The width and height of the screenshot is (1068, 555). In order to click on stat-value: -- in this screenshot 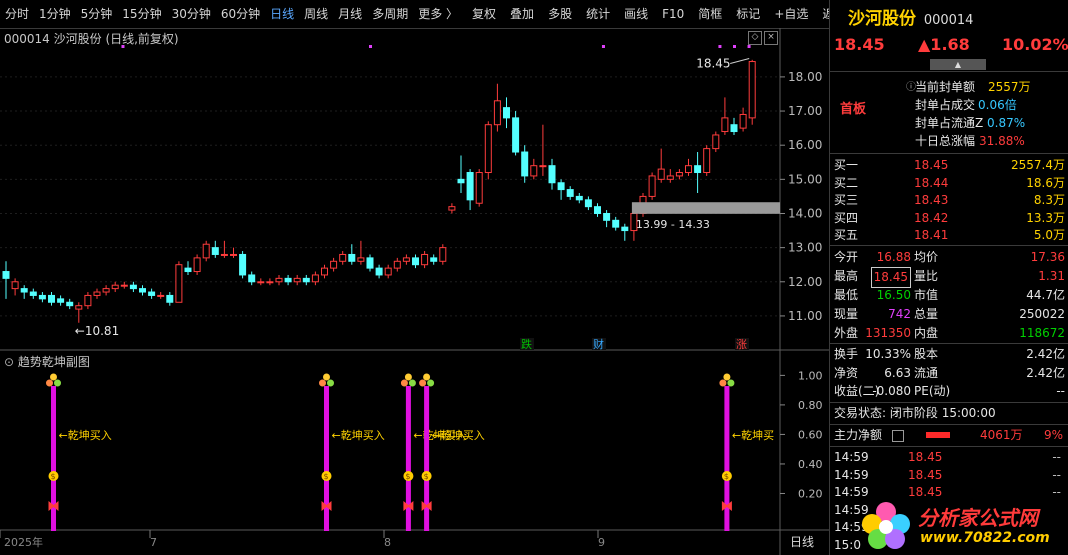, I will do `click(1060, 391)`.